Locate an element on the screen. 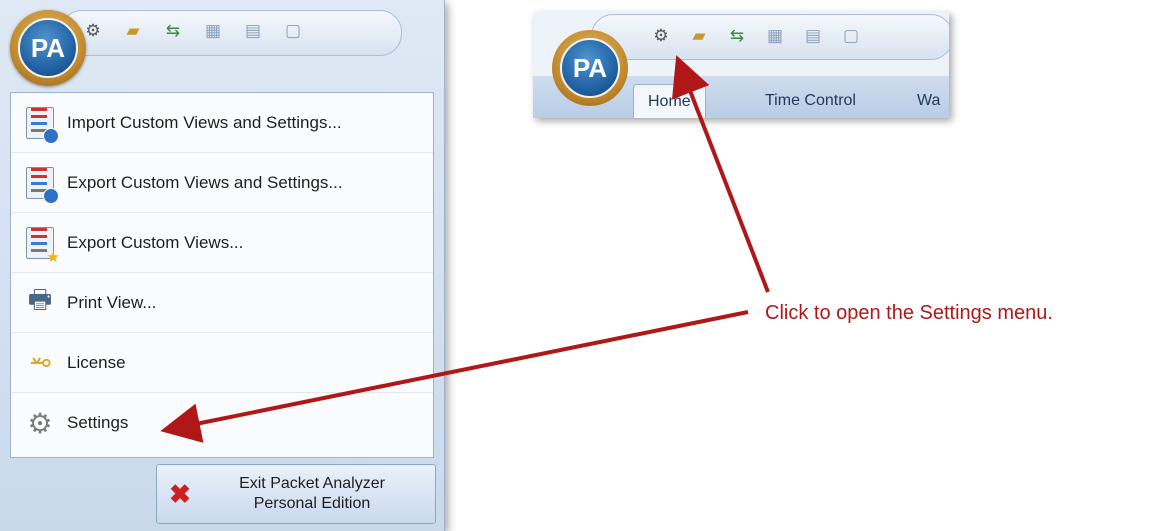 Image resolution: width=1154 pixels, height=531 pixels. arrow-to-settings-icon is located at coordinates (721, 174).